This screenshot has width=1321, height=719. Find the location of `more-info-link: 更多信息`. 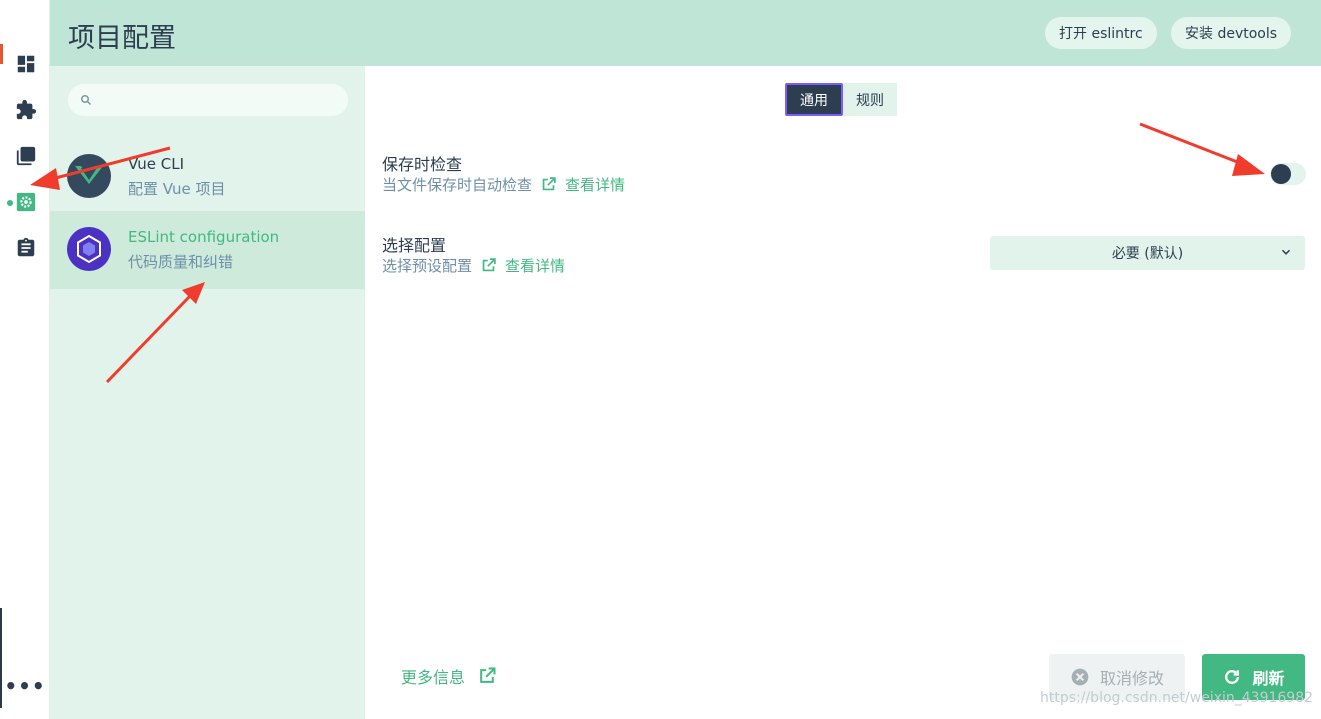

more-info-link: 更多信息 is located at coordinates (449, 676).